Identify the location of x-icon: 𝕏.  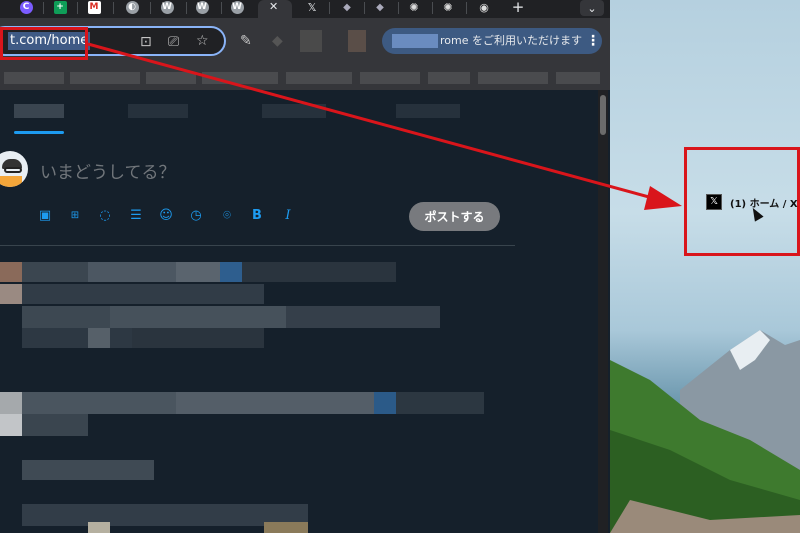
(714, 202).